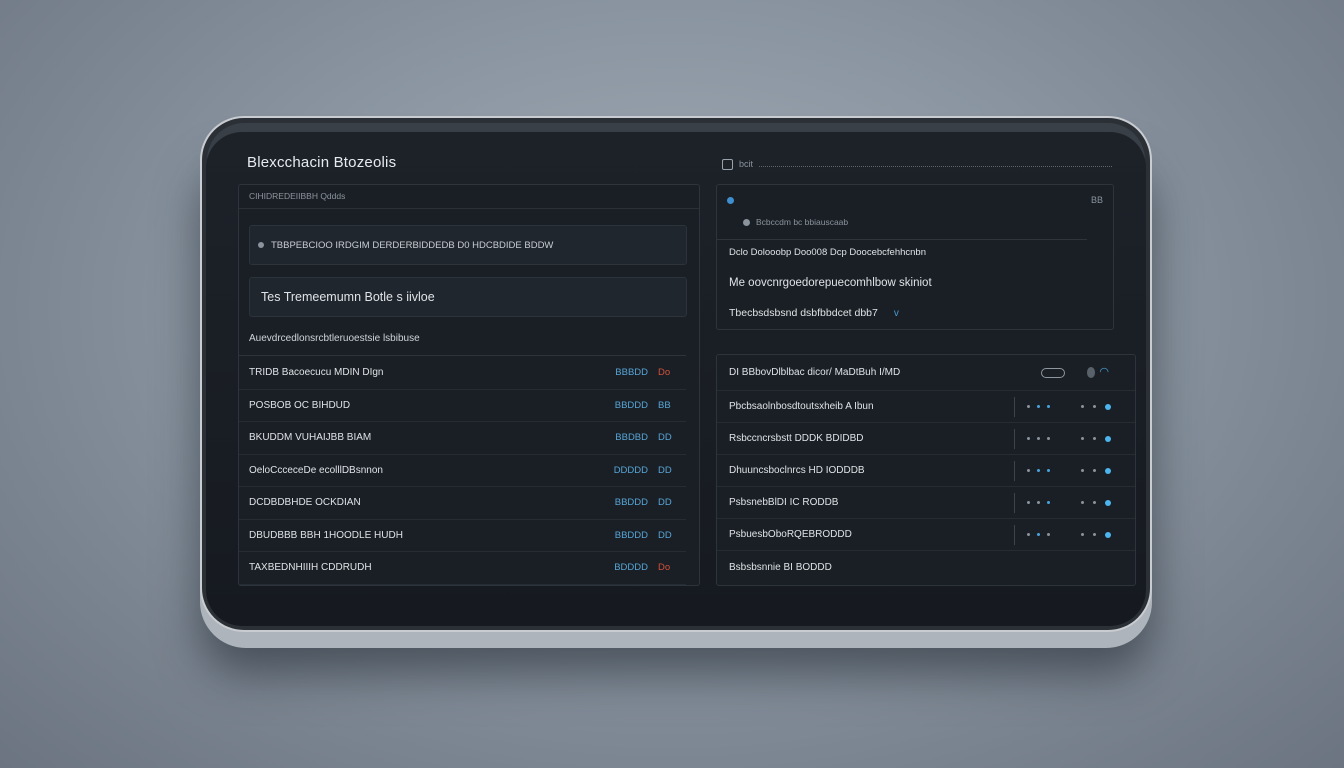 This screenshot has height=768, width=1344. Describe the element at coordinates (730, 200) in the screenshot. I see `blue-dot-icon` at that location.